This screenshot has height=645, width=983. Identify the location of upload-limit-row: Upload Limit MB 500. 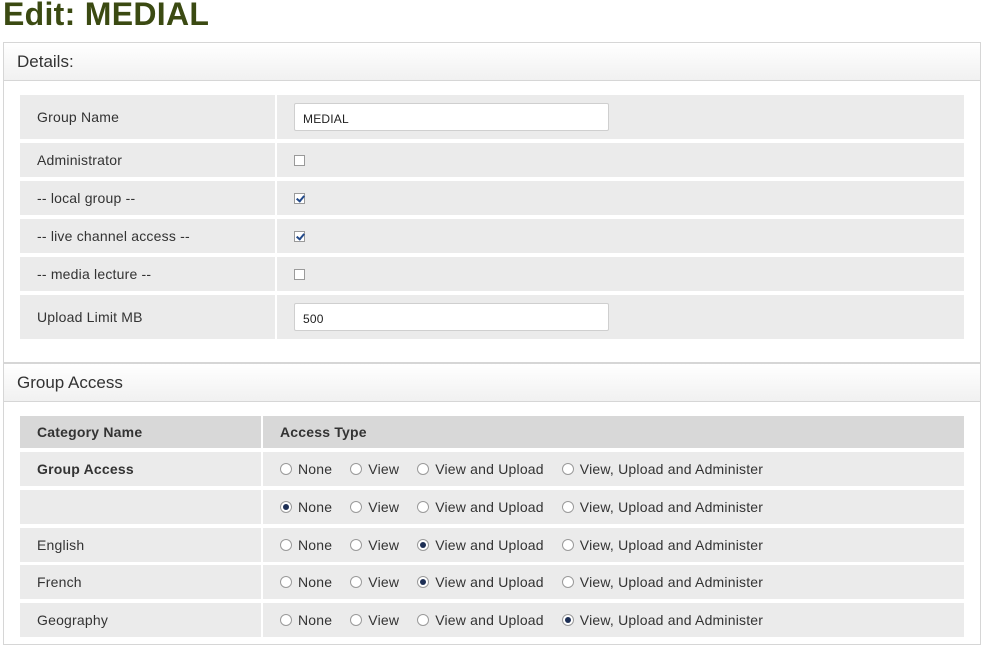
(492, 317).